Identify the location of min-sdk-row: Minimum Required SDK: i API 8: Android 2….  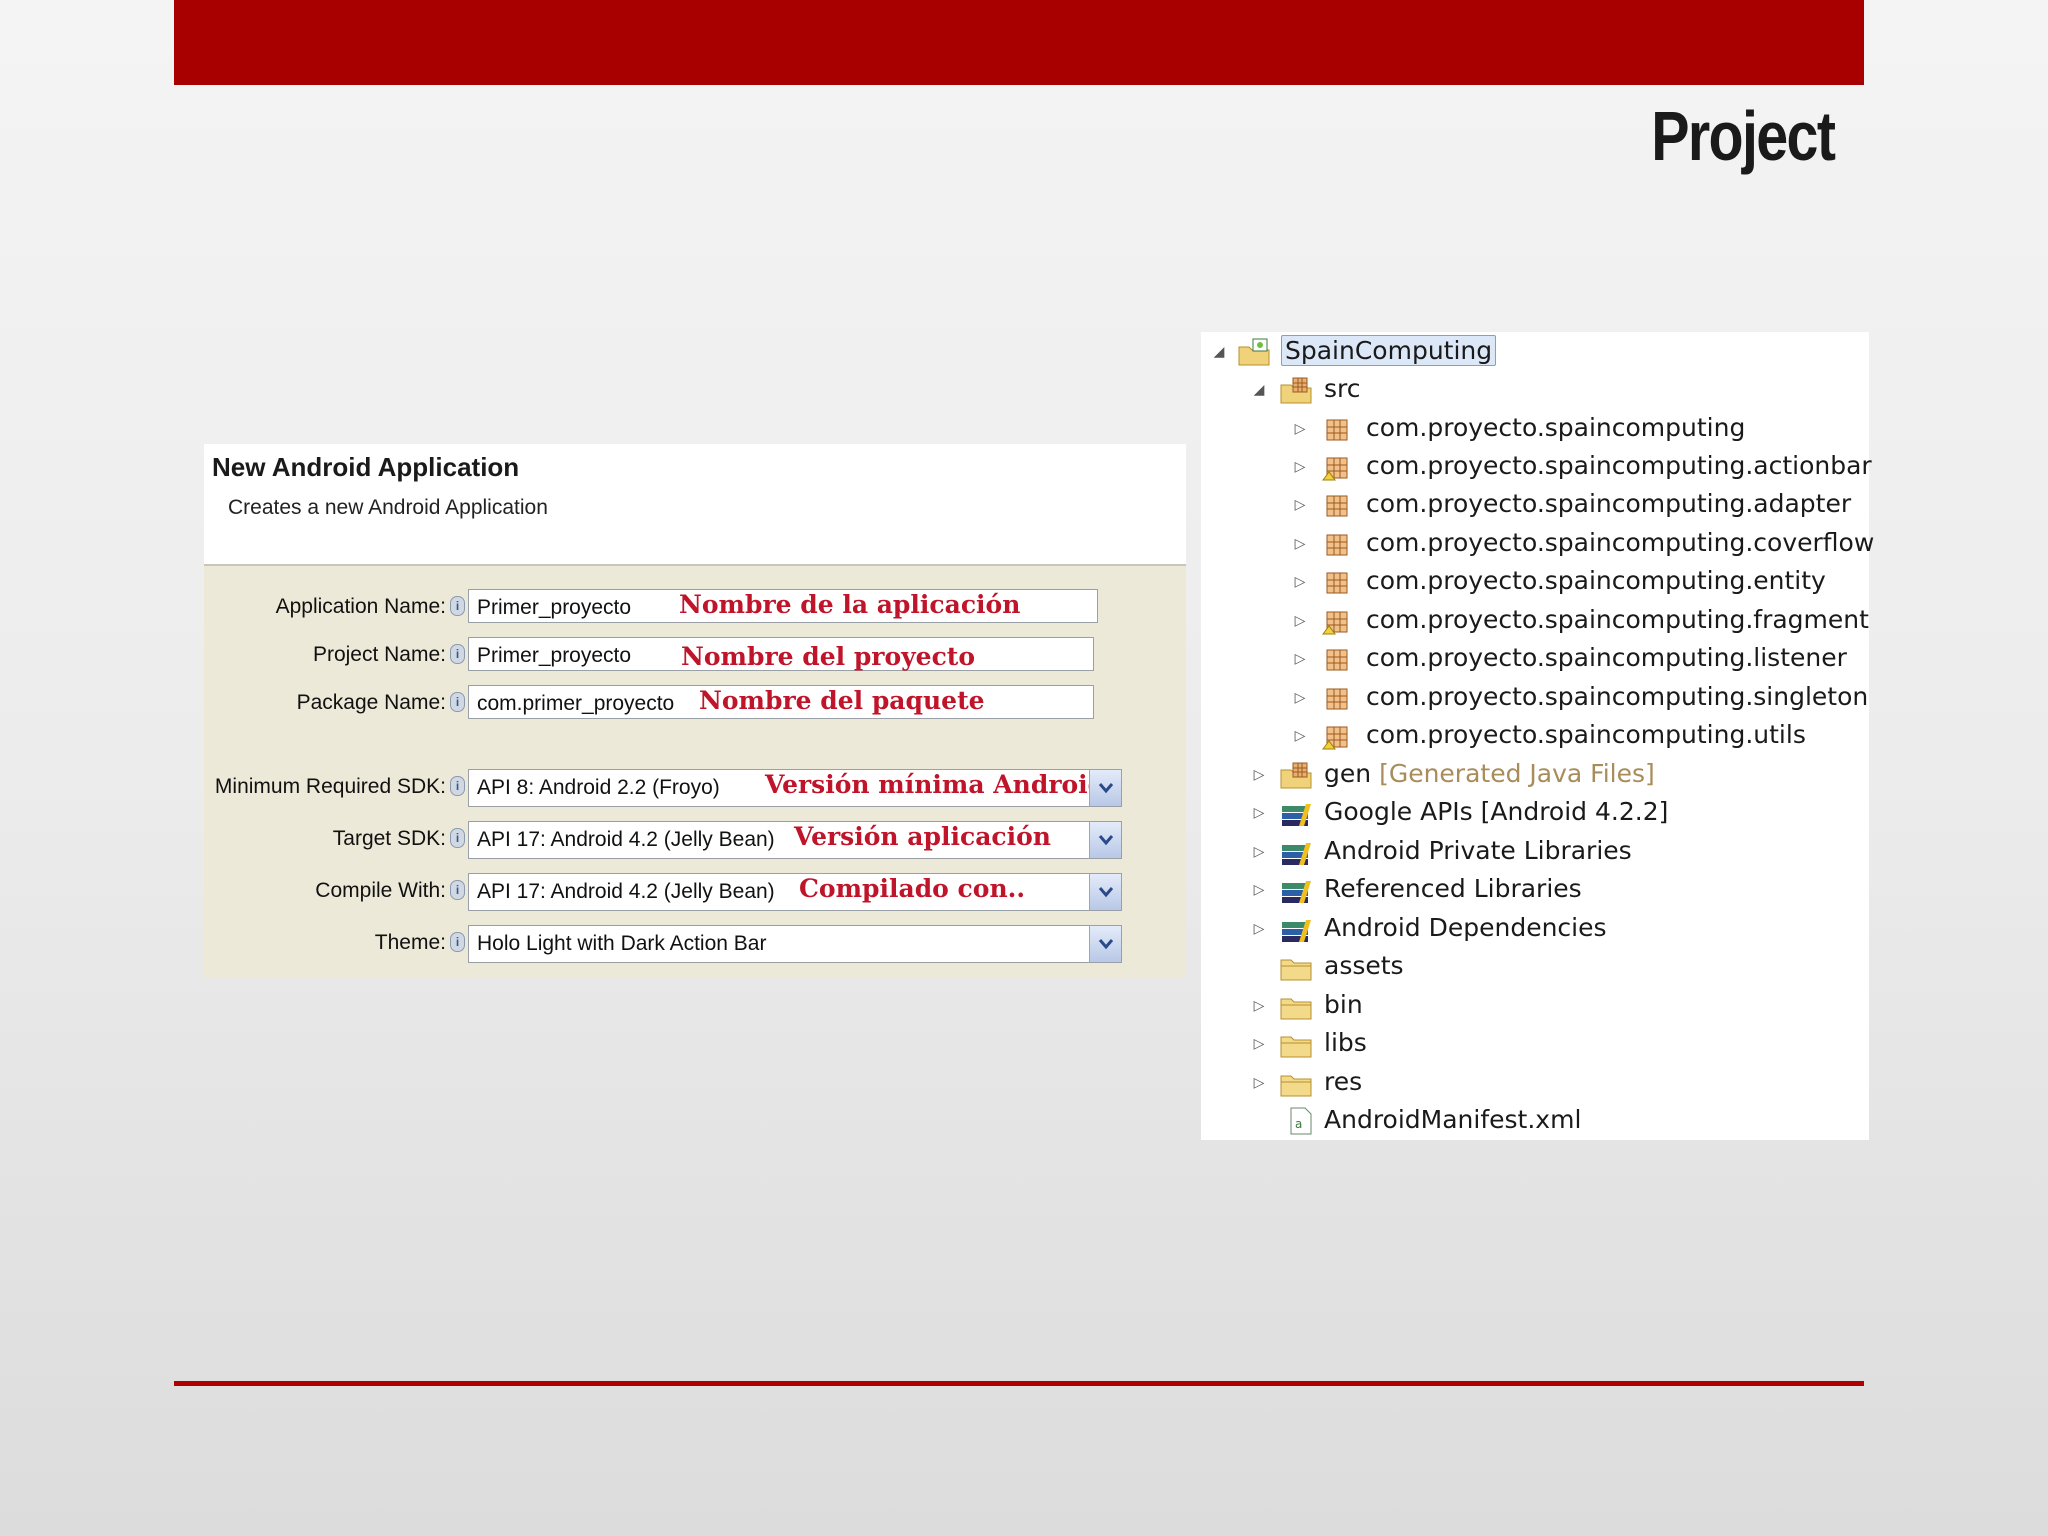
(695, 787).